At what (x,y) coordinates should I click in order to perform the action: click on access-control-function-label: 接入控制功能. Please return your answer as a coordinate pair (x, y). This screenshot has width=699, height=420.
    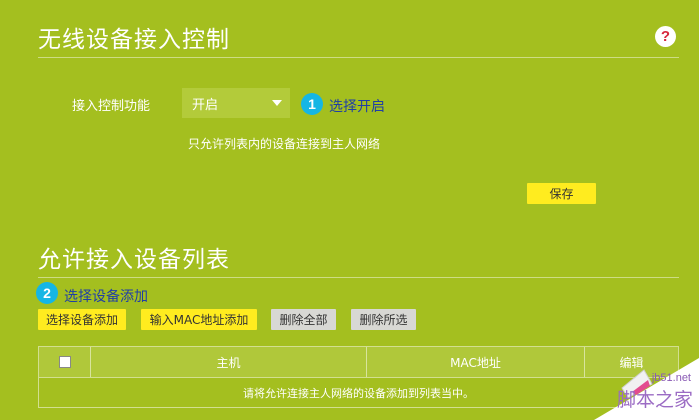
    Looking at the image, I should click on (111, 106).